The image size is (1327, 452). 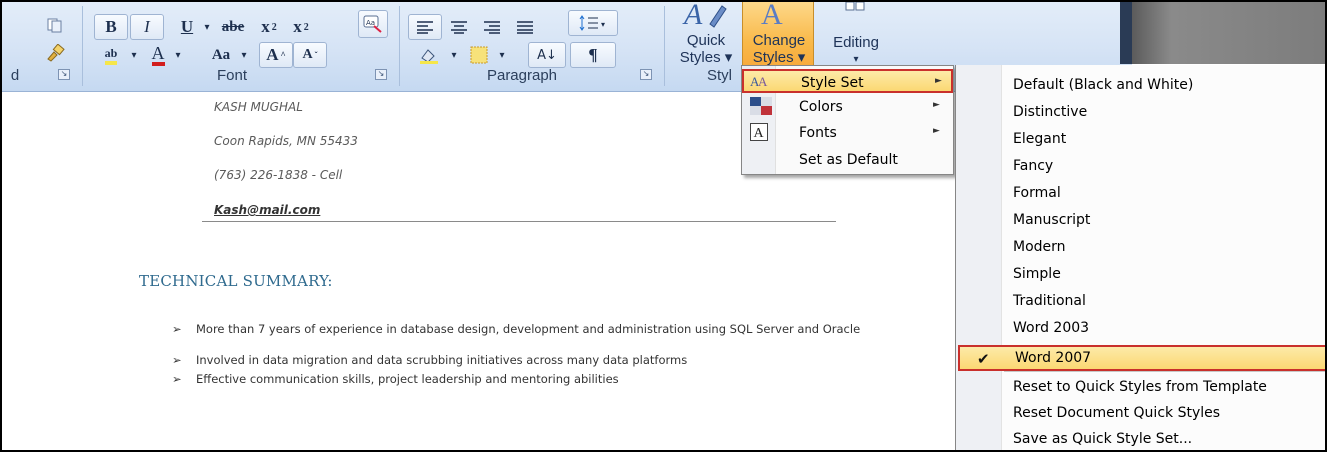 I want to click on borders-button, so click(x=479, y=55).